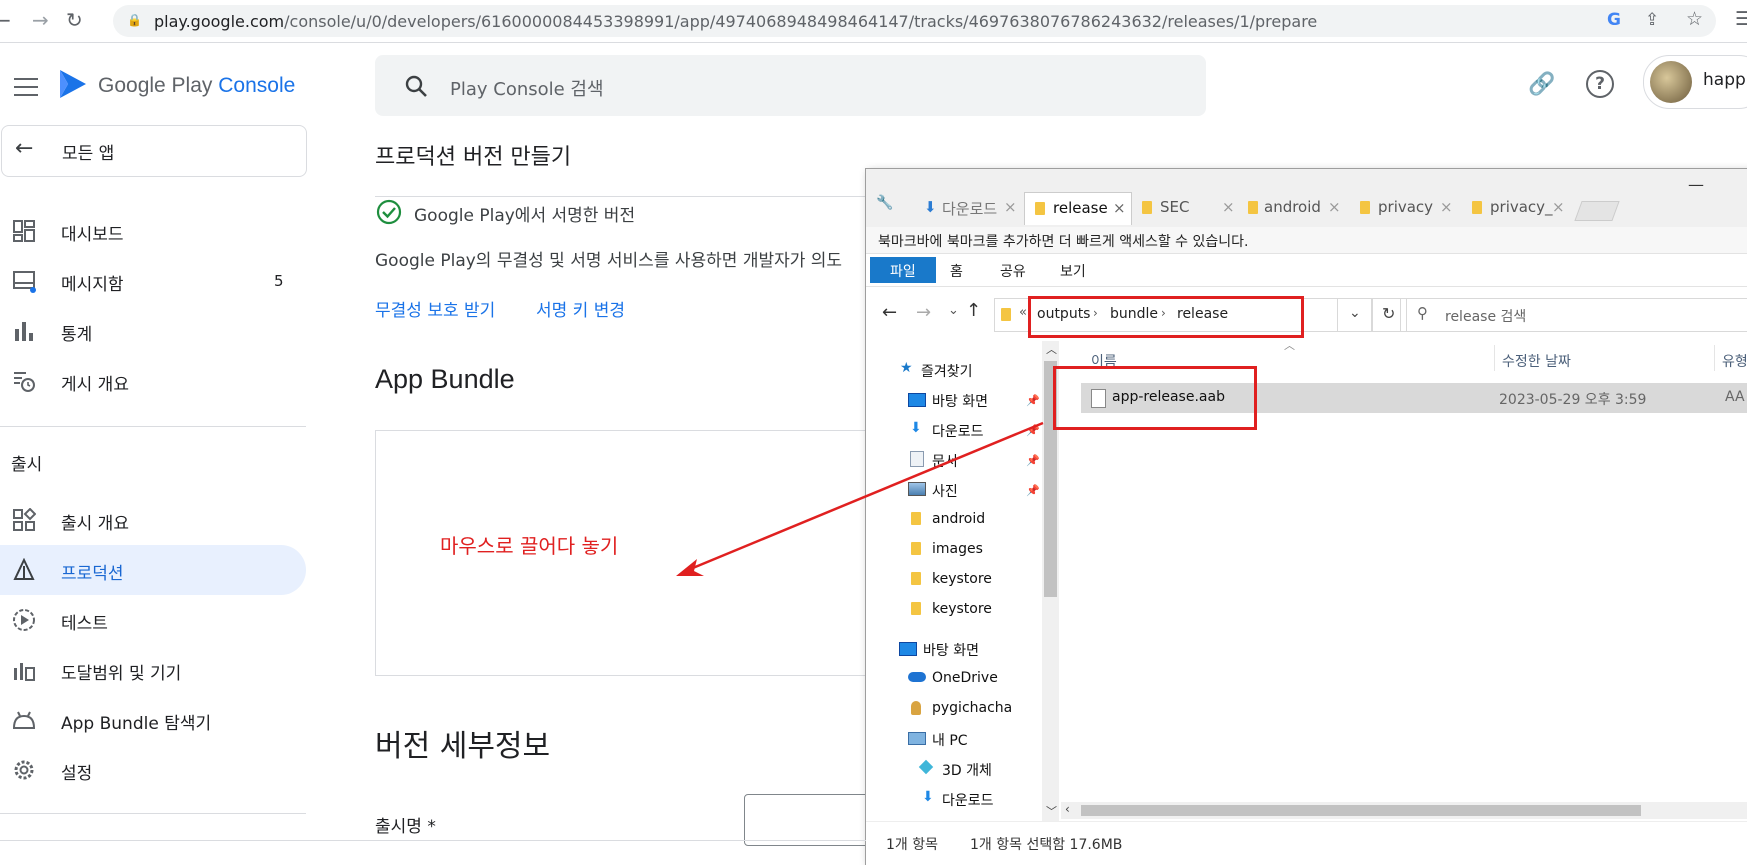 The width and height of the screenshot is (1747, 865). I want to click on address-history-dropdown: ⌄, so click(1355, 315).